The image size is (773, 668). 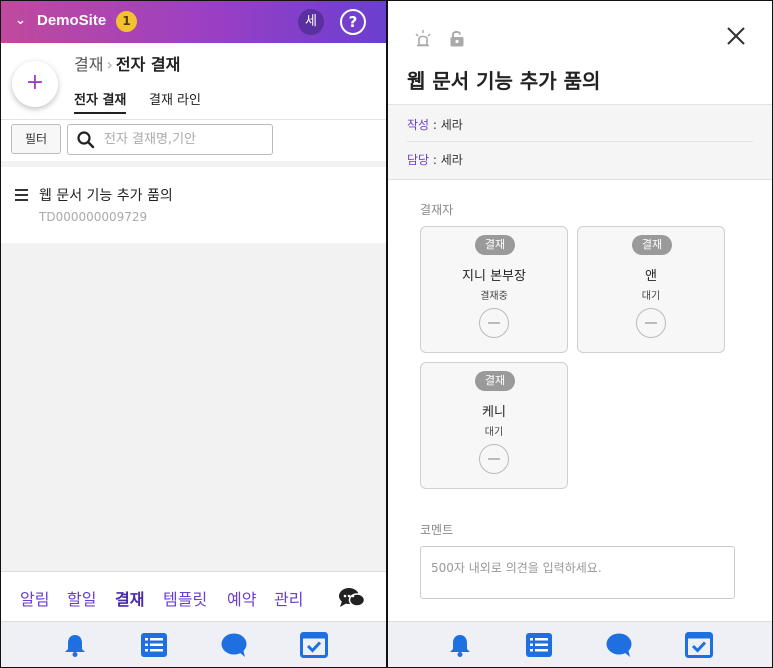 What do you see at coordinates (193, 81) in the screenshot?
I see `page-header: + 결재 › 전자 결재 전자 결재 결재 라인` at bounding box center [193, 81].